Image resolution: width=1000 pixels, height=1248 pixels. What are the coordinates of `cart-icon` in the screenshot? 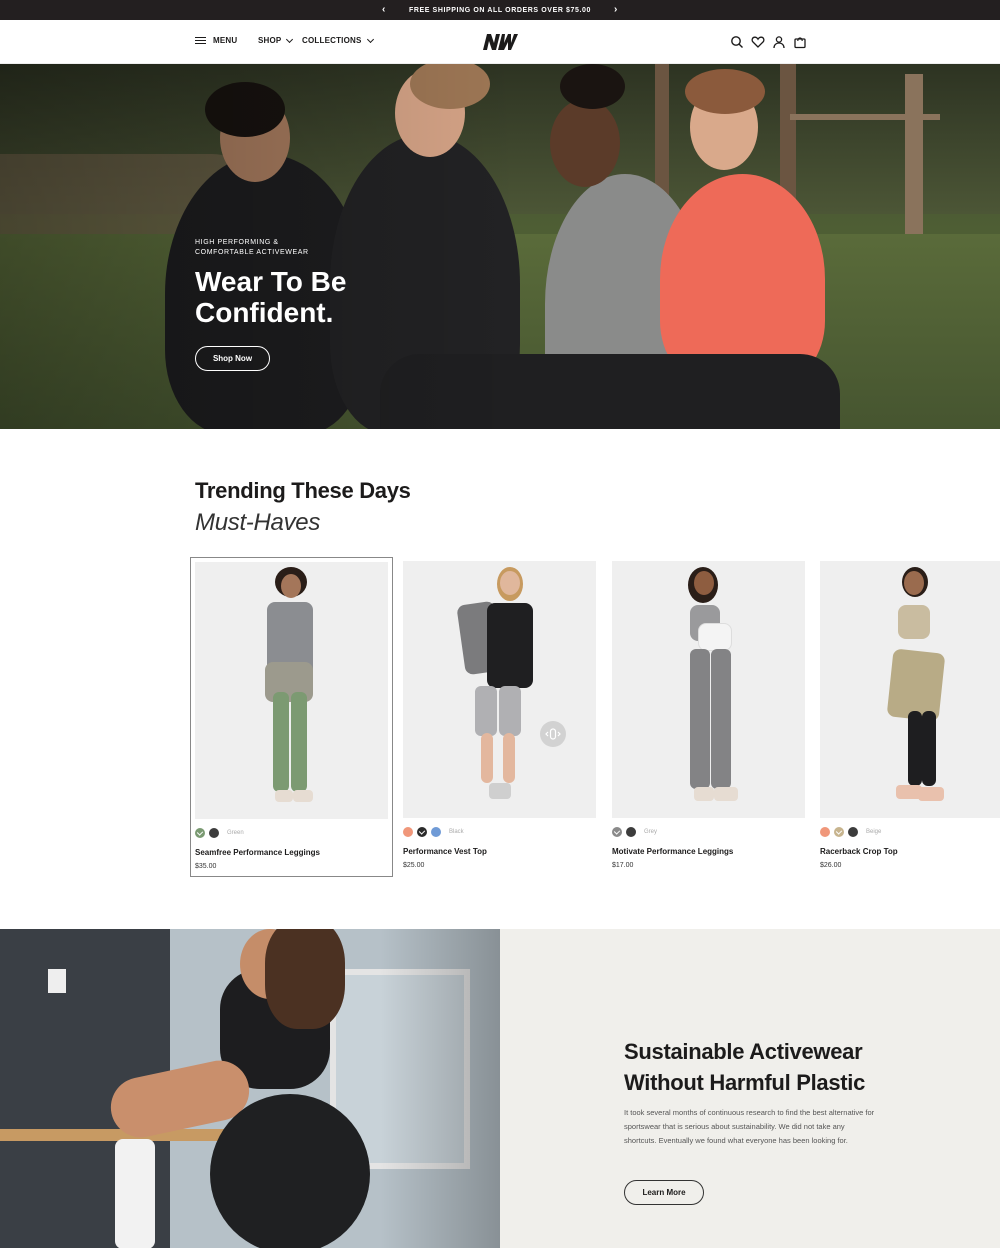 It's located at (800, 42).